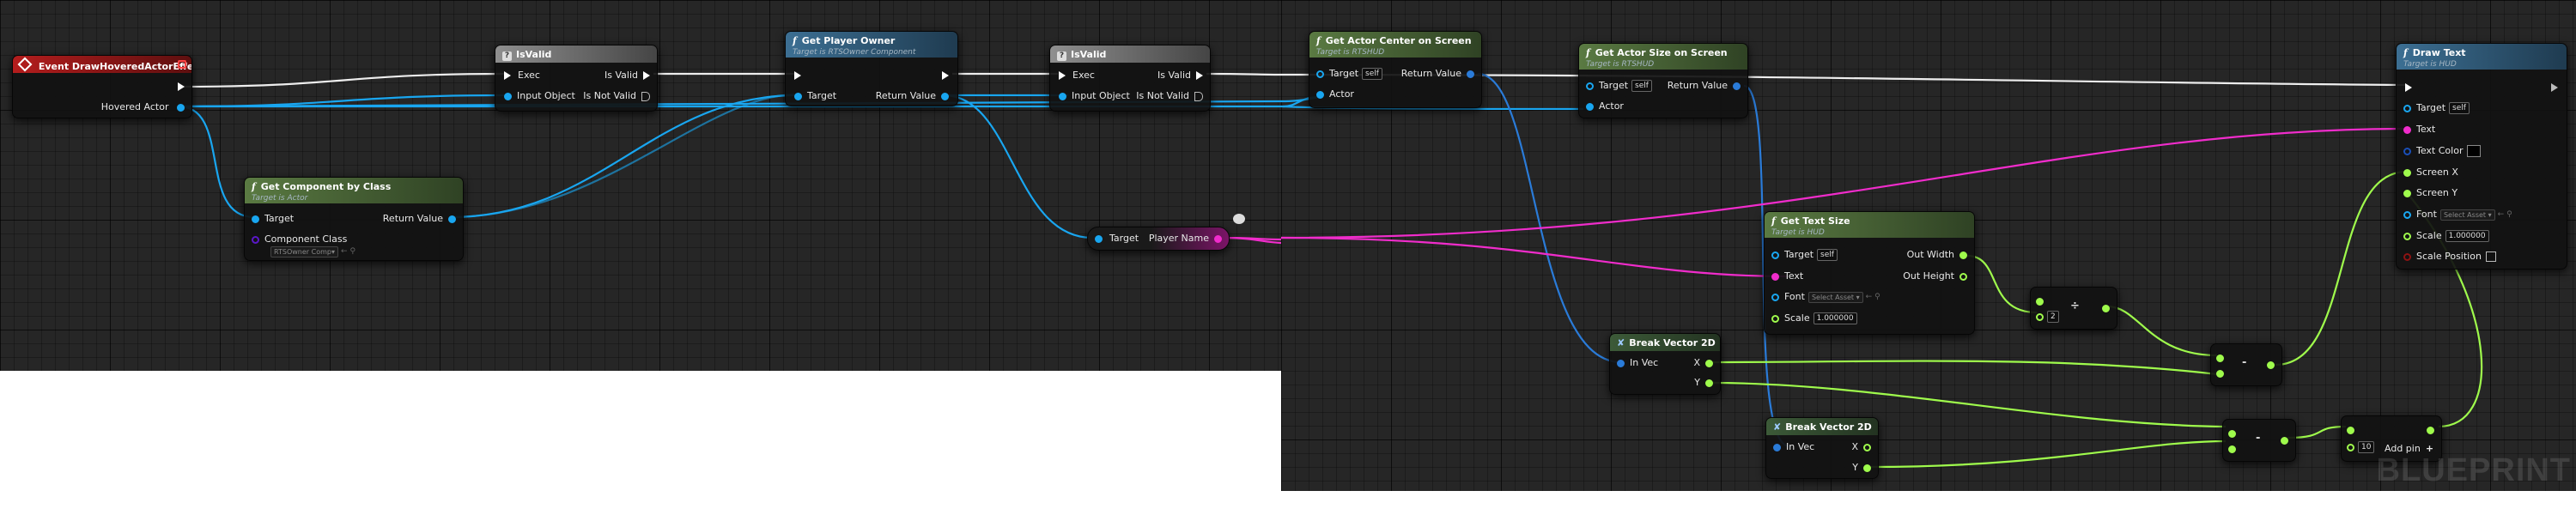  I want to click on break-vector-node-1: ✘ Break Vector 2D In Vec X Y, so click(1665, 364).